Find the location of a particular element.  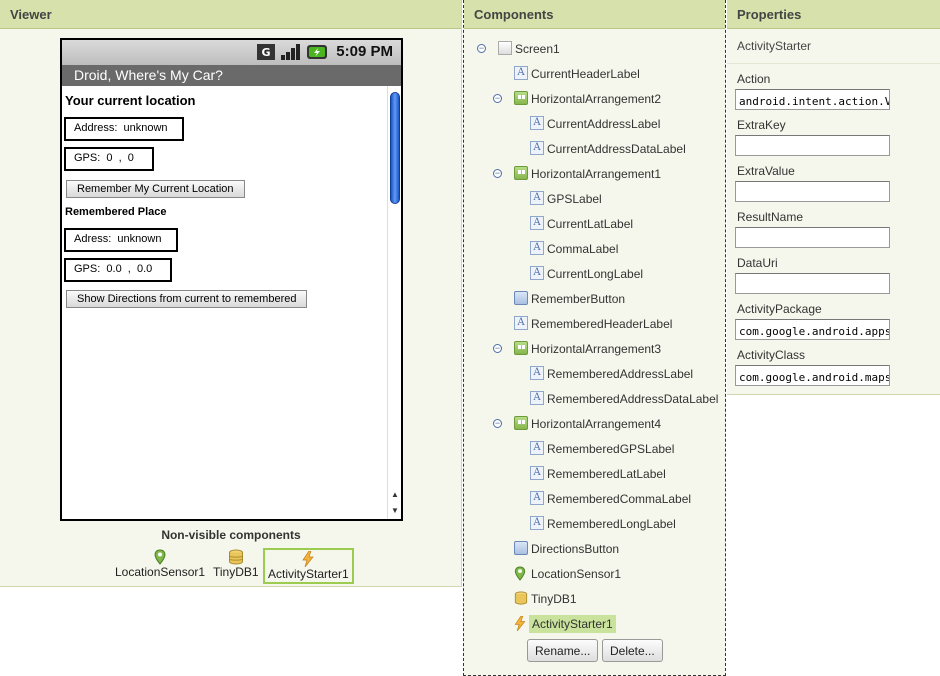

property-label: Action is located at coordinates (754, 79).